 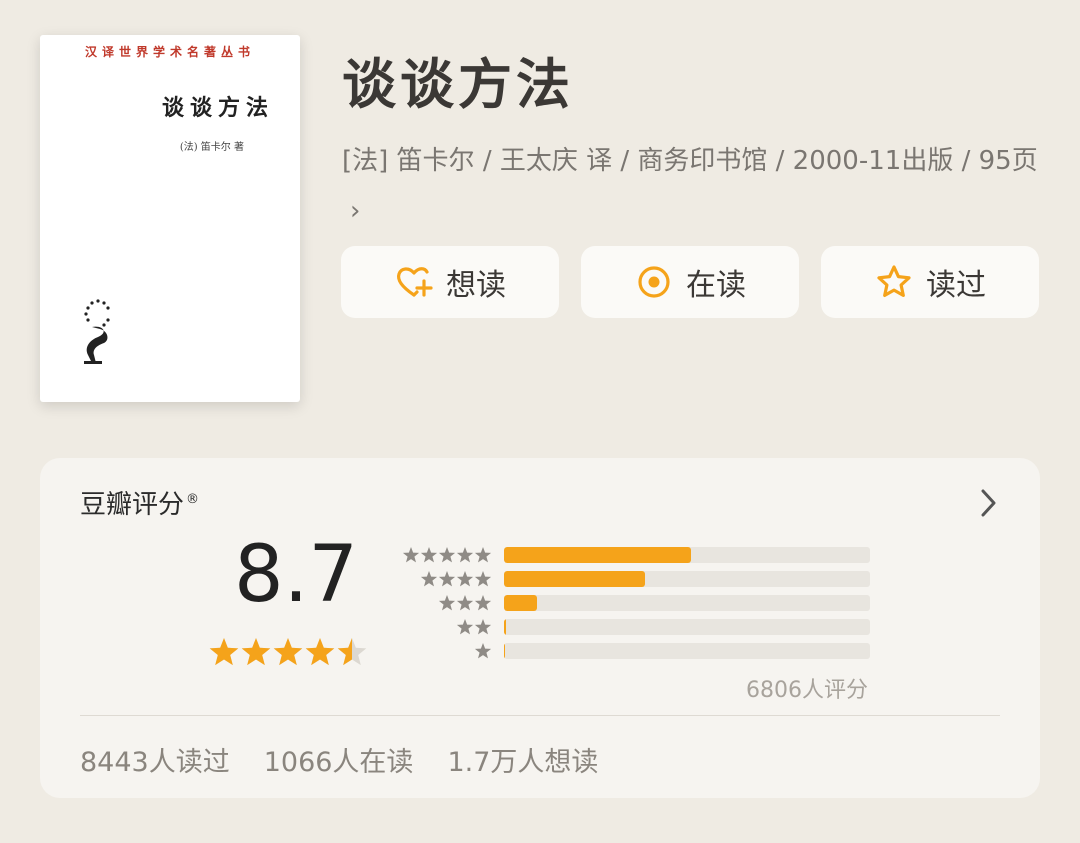 I want to click on reading-button: 在读, so click(x=690, y=282).